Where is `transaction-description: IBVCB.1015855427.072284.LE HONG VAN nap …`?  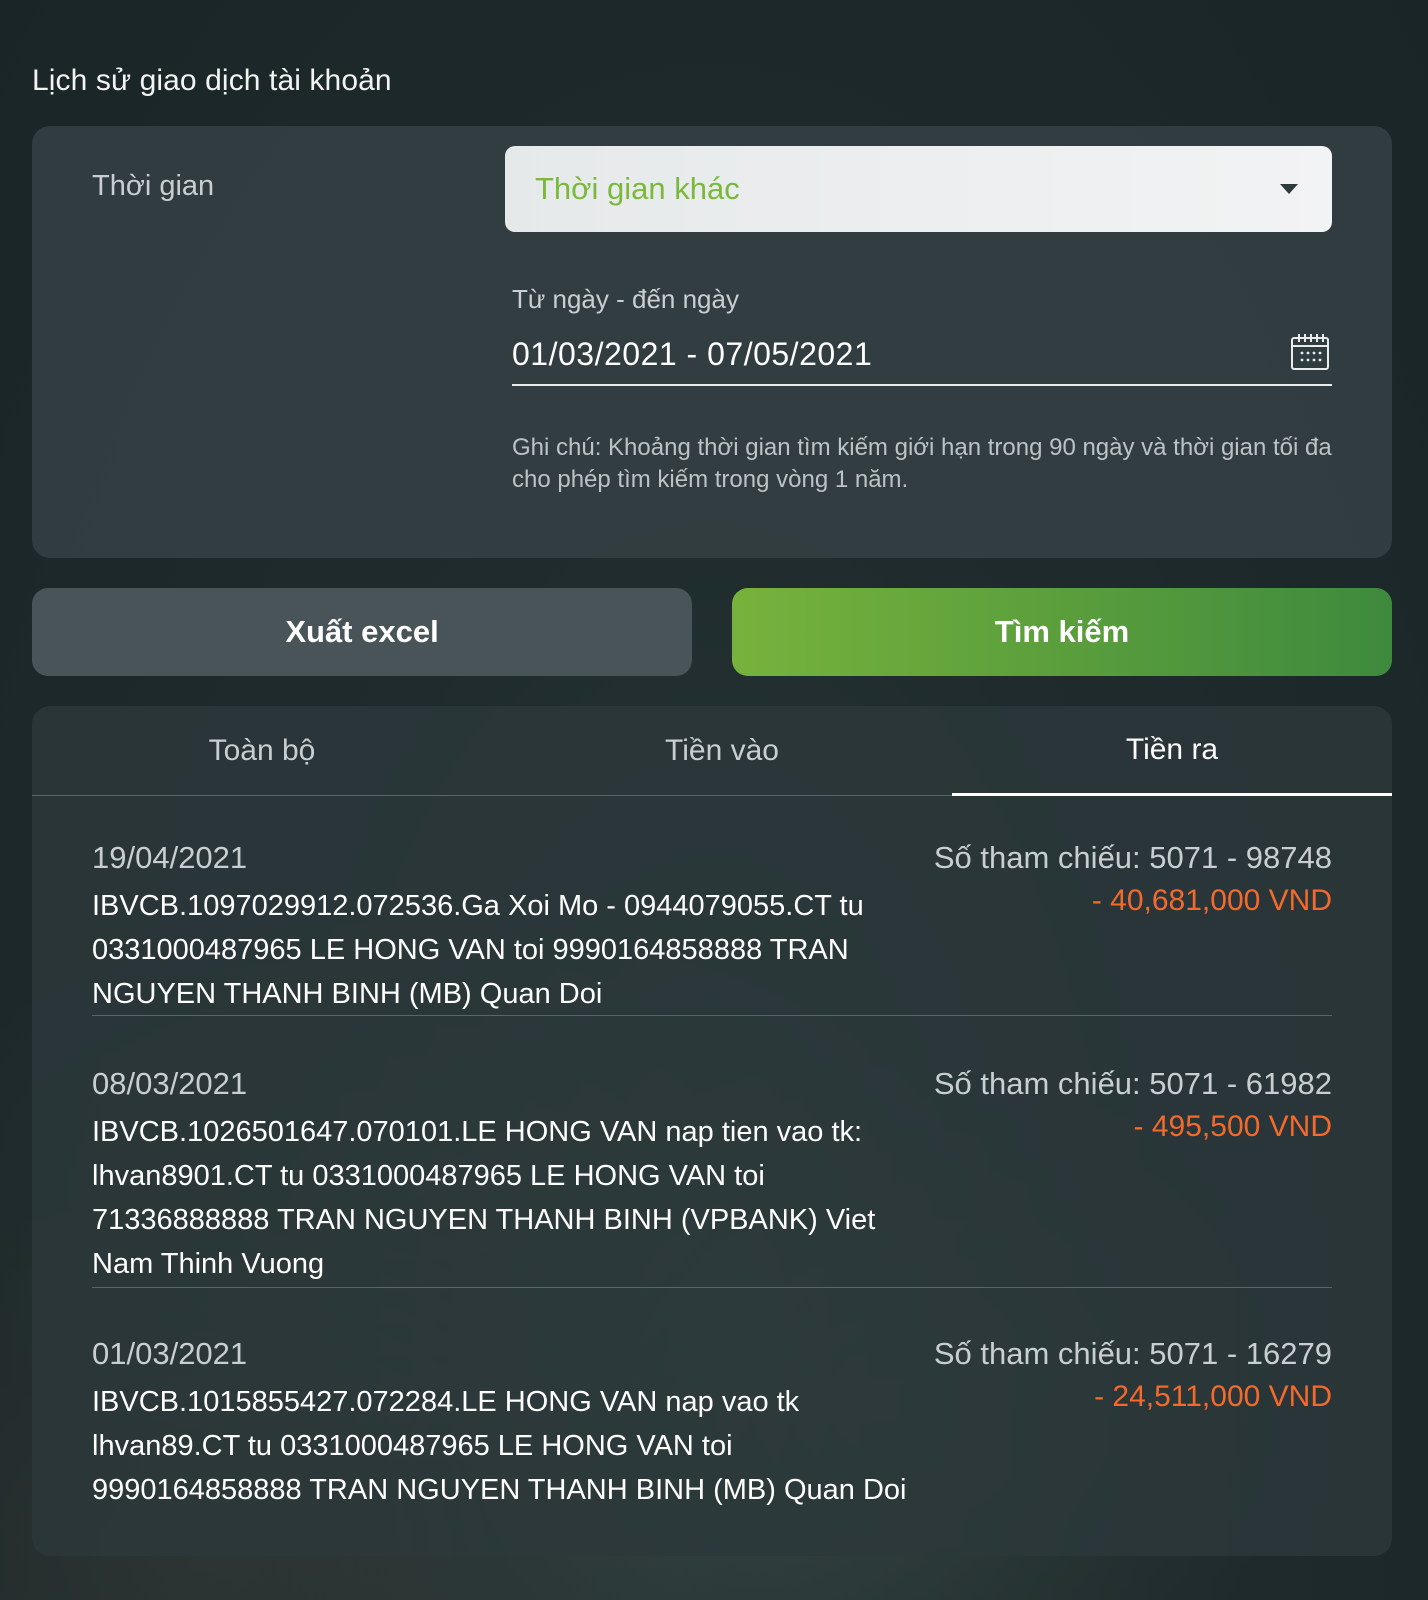
transaction-description: IBVCB.1015855427.072284.LE HONG VAN nap … is located at coordinates (499, 1446).